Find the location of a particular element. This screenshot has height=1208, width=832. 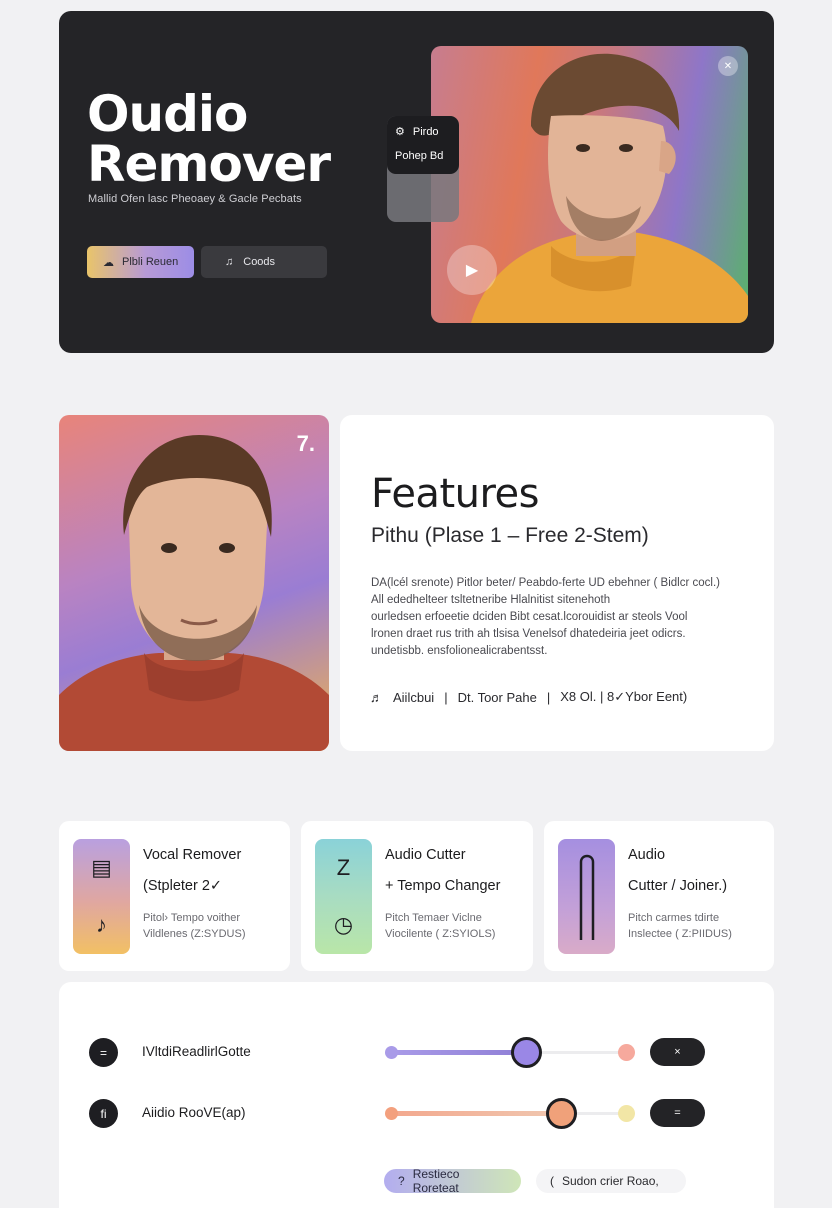

close-button: × is located at coordinates (677, 1052).